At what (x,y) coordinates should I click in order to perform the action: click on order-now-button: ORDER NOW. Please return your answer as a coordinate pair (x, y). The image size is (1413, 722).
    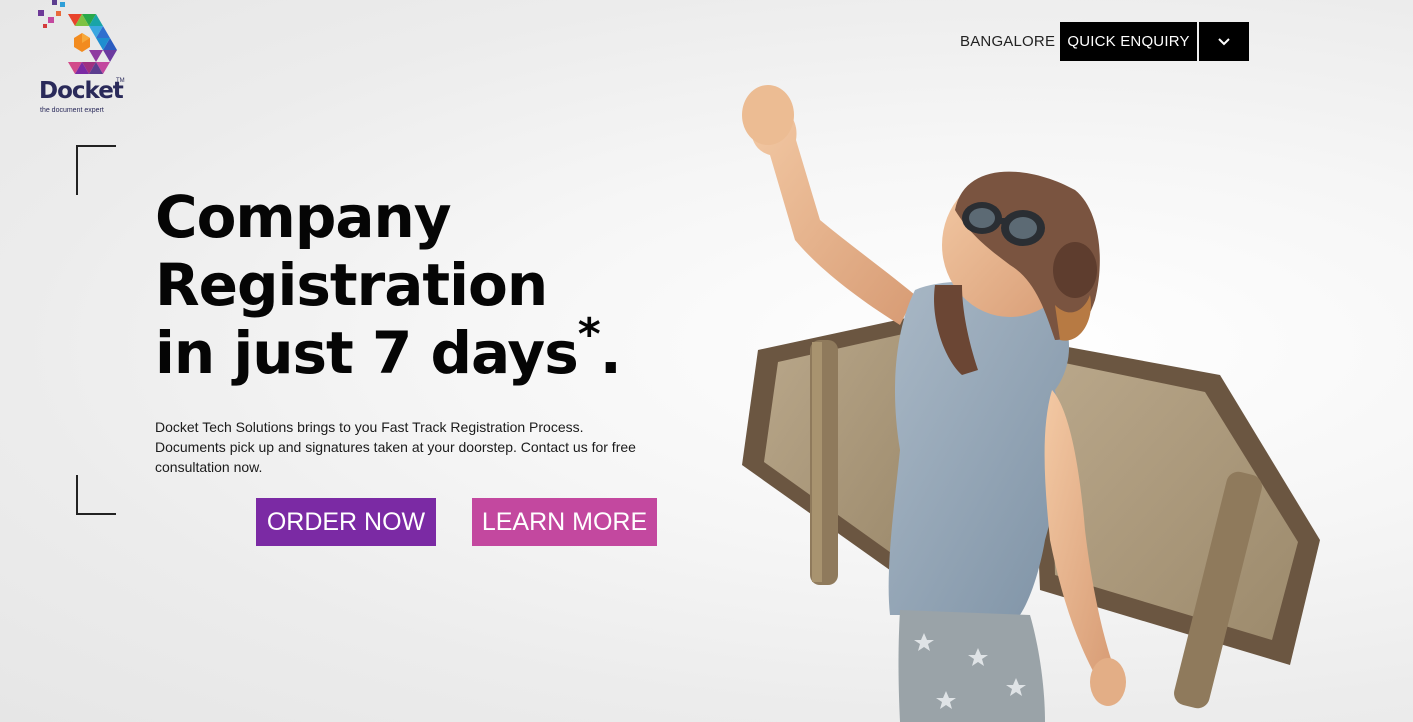
    Looking at the image, I should click on (346, 522).